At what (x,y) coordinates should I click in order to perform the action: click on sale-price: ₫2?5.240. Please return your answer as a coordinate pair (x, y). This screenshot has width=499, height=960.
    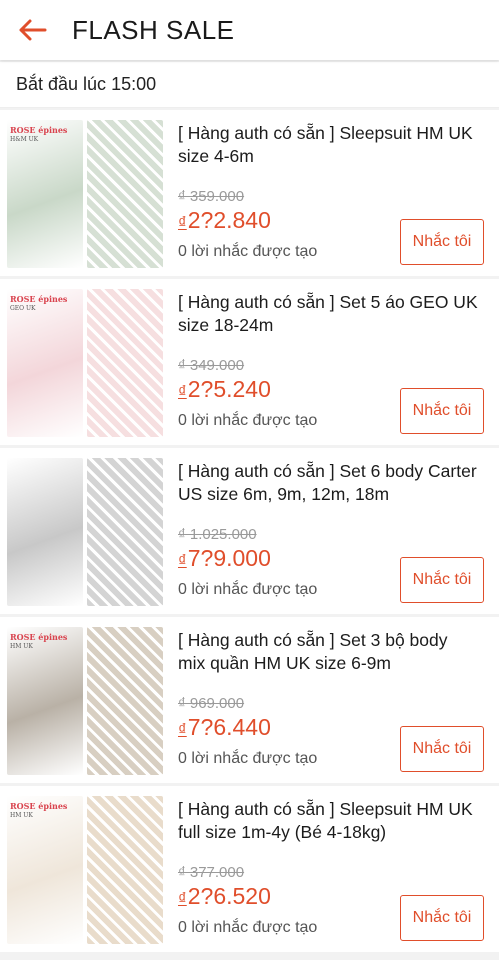
    Looking at the image, I should click on (224, 389).